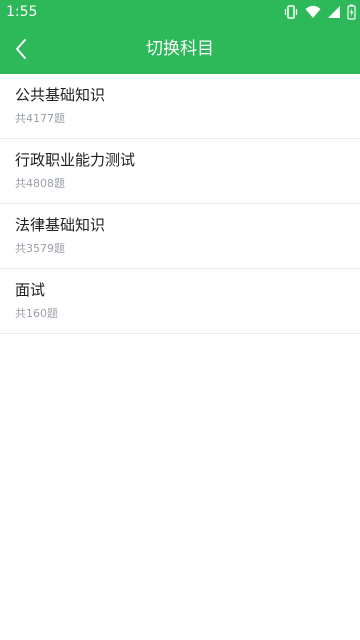 The height and width of the screenshot is (640, 360). Describe the element at coordinates (180, 236) in the screenshot. I see `subject-item-law-basics: 法律基础知识 共3579题` at that location.